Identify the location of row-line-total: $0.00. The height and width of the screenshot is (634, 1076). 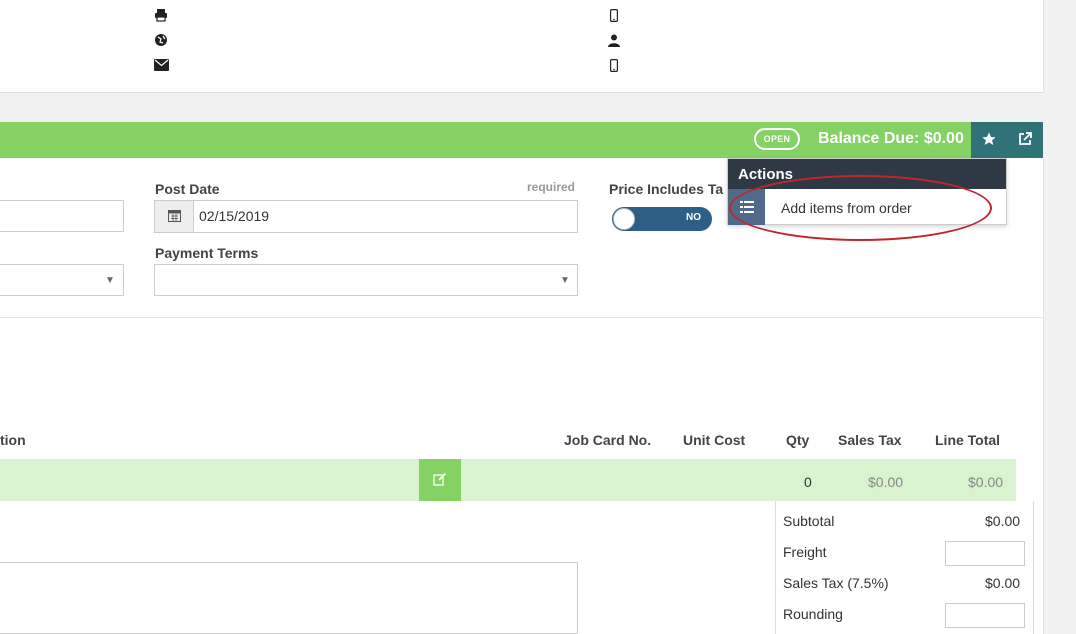
(986, 482).